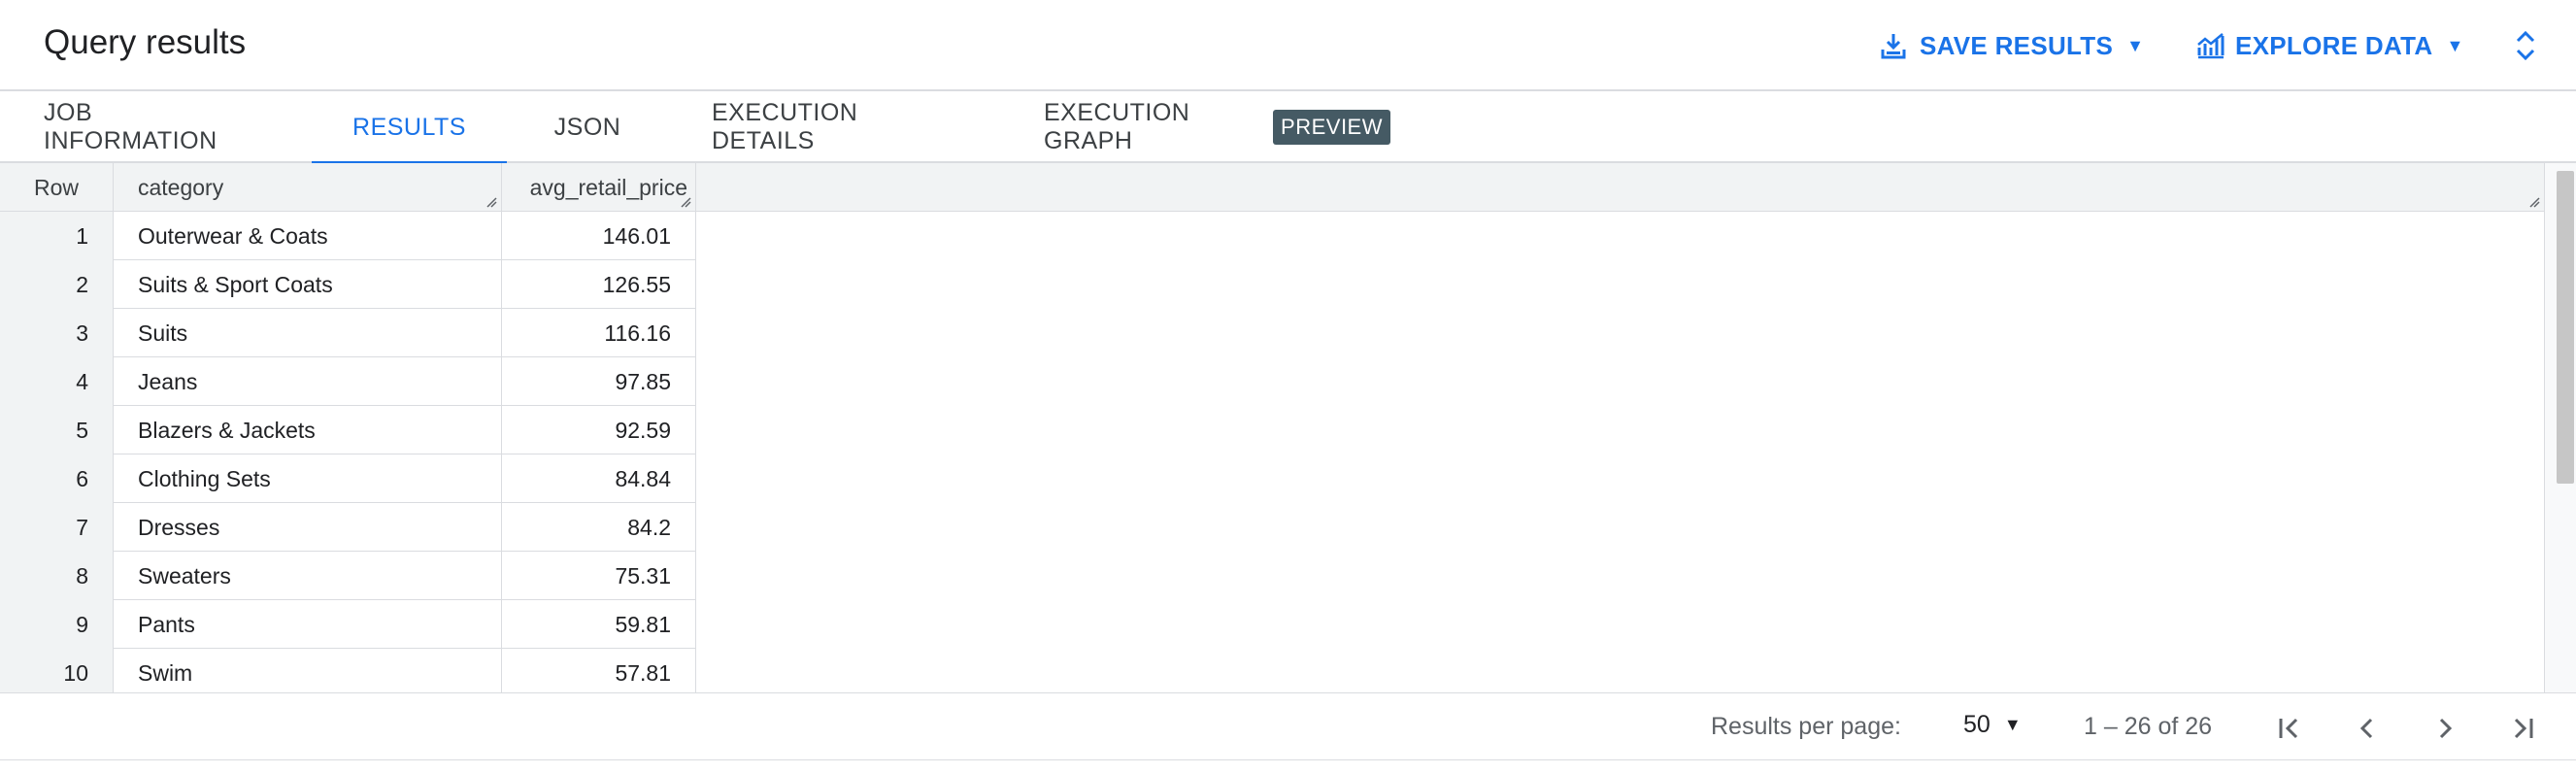 This screenshot has height=774, width=2576. I want to click on row-number: 2, so click(57, 284).